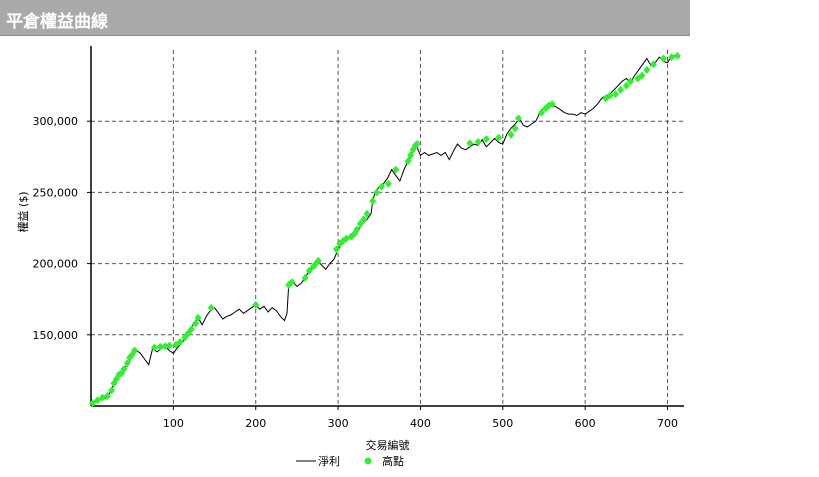 The height and width of the screenshot is (477, 819). I want to click on x-tick-label: 400, so click(420, 423).